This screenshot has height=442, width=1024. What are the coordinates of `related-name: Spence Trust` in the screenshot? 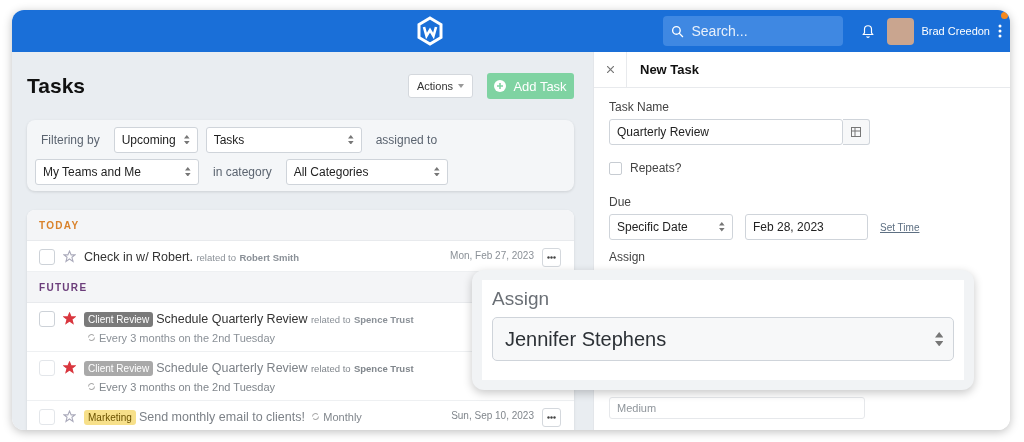 It's located at (383, 368).